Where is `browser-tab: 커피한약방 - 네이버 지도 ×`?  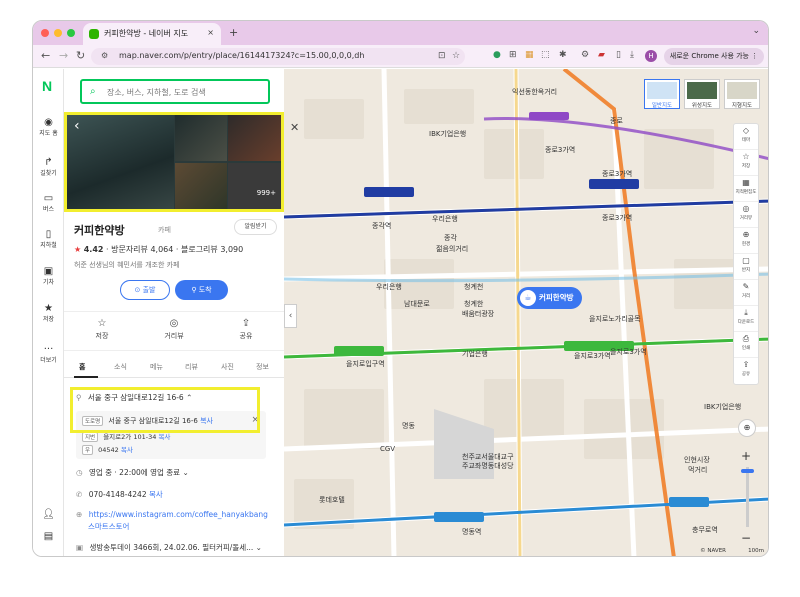
browser-tab: 커피한약방 - 네이버 지도 × is located at coordinates (152, 34).